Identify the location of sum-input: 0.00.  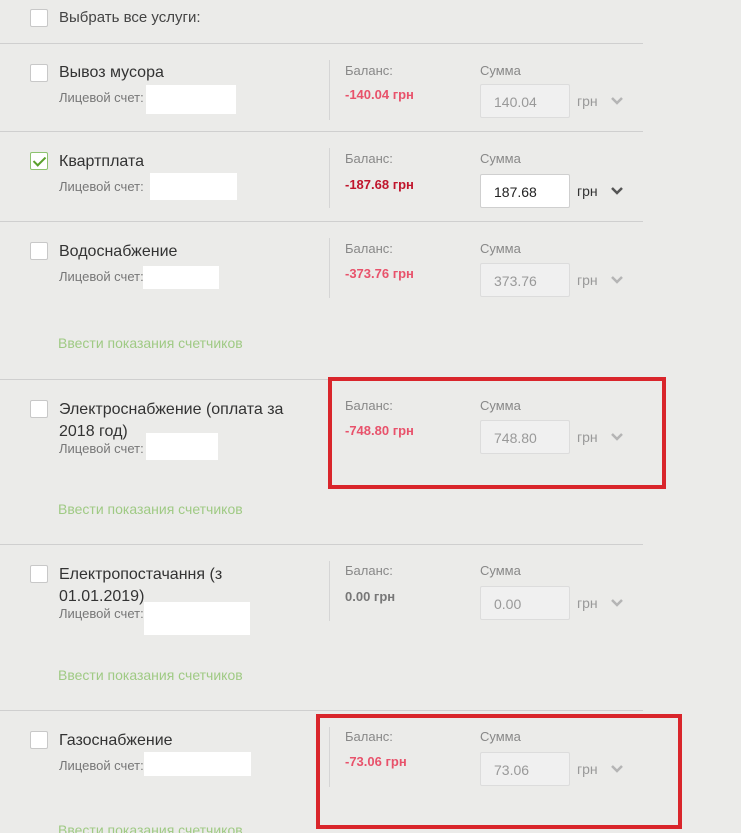
(525, 603).